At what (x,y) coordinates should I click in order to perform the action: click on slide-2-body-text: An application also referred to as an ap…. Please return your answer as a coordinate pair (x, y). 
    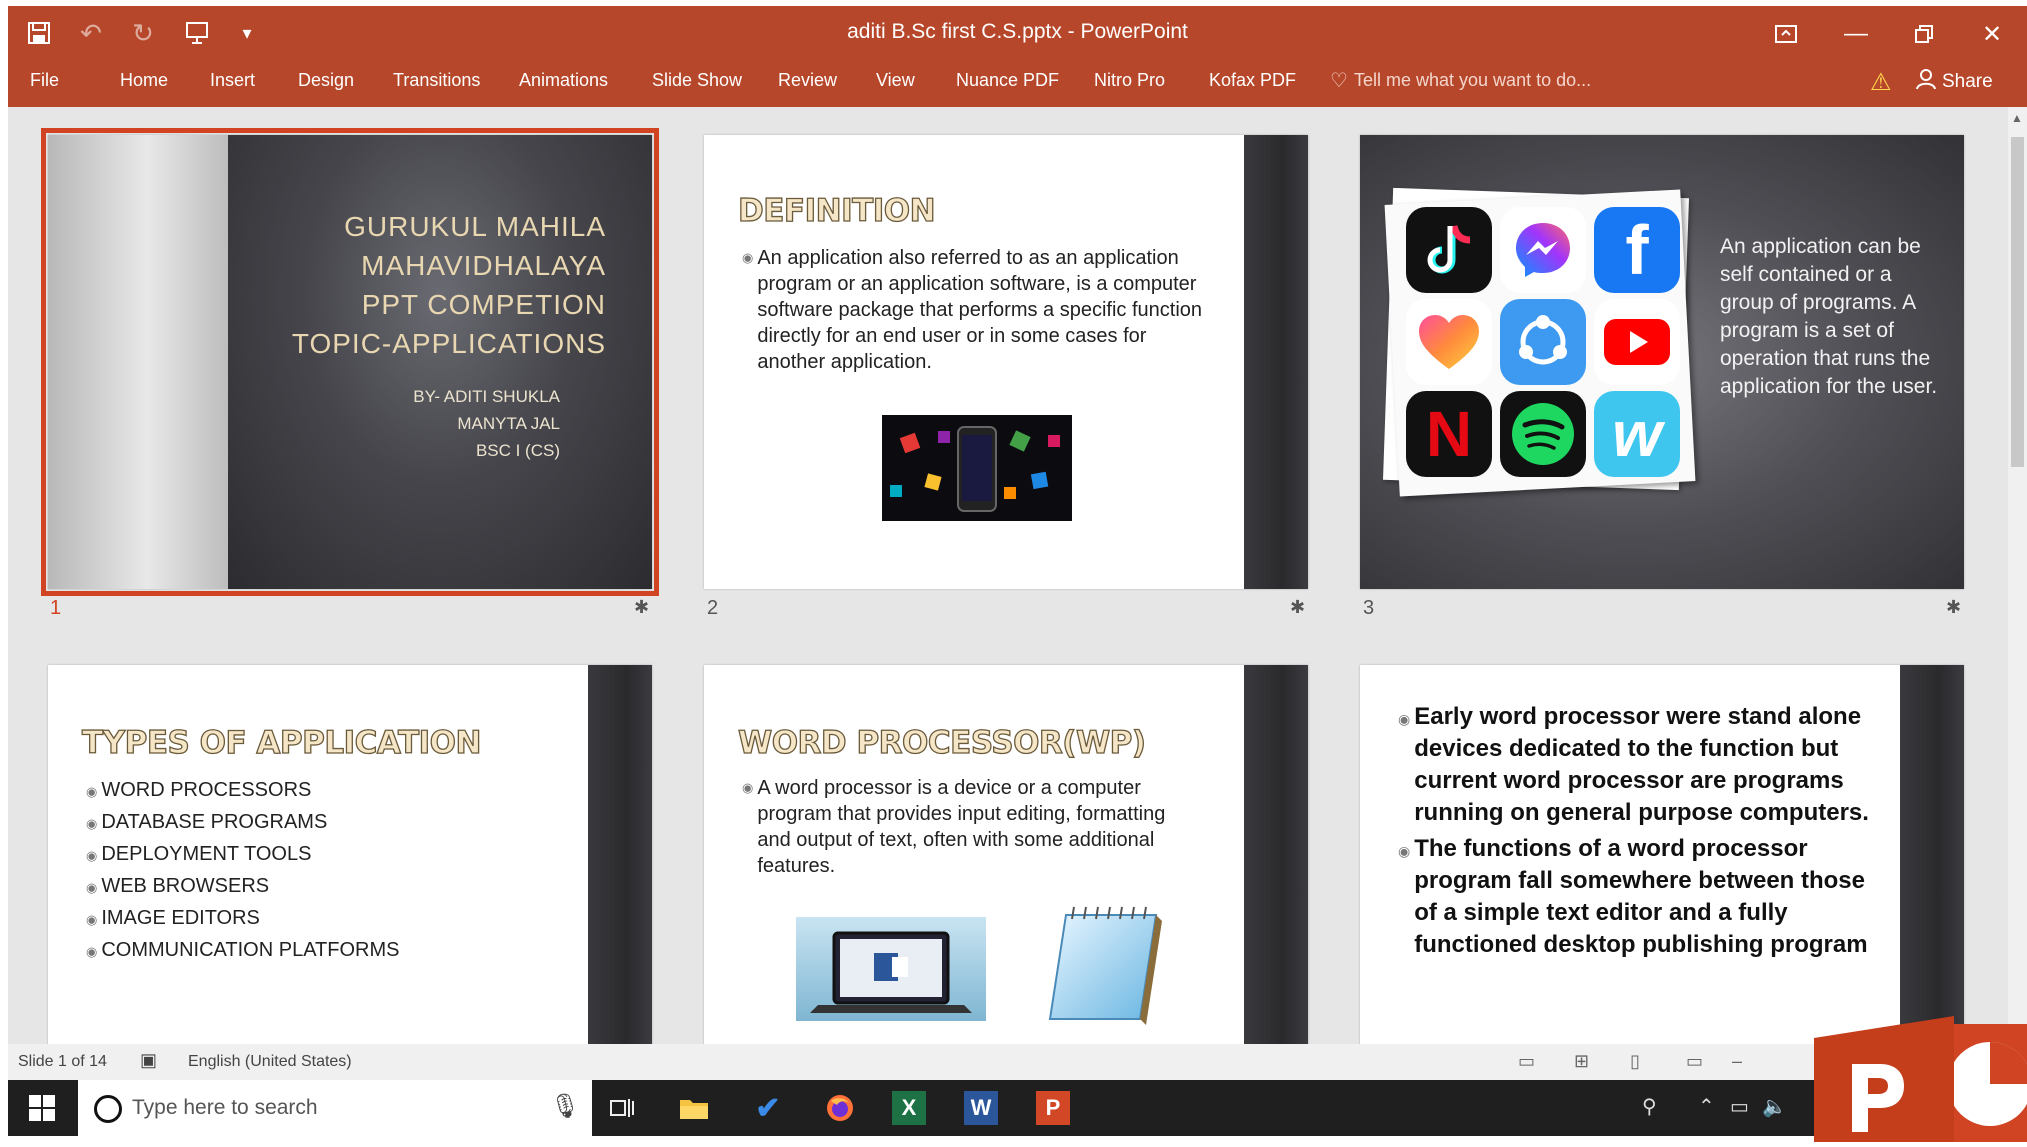
    Looking at the image, I should click on (980, 310).